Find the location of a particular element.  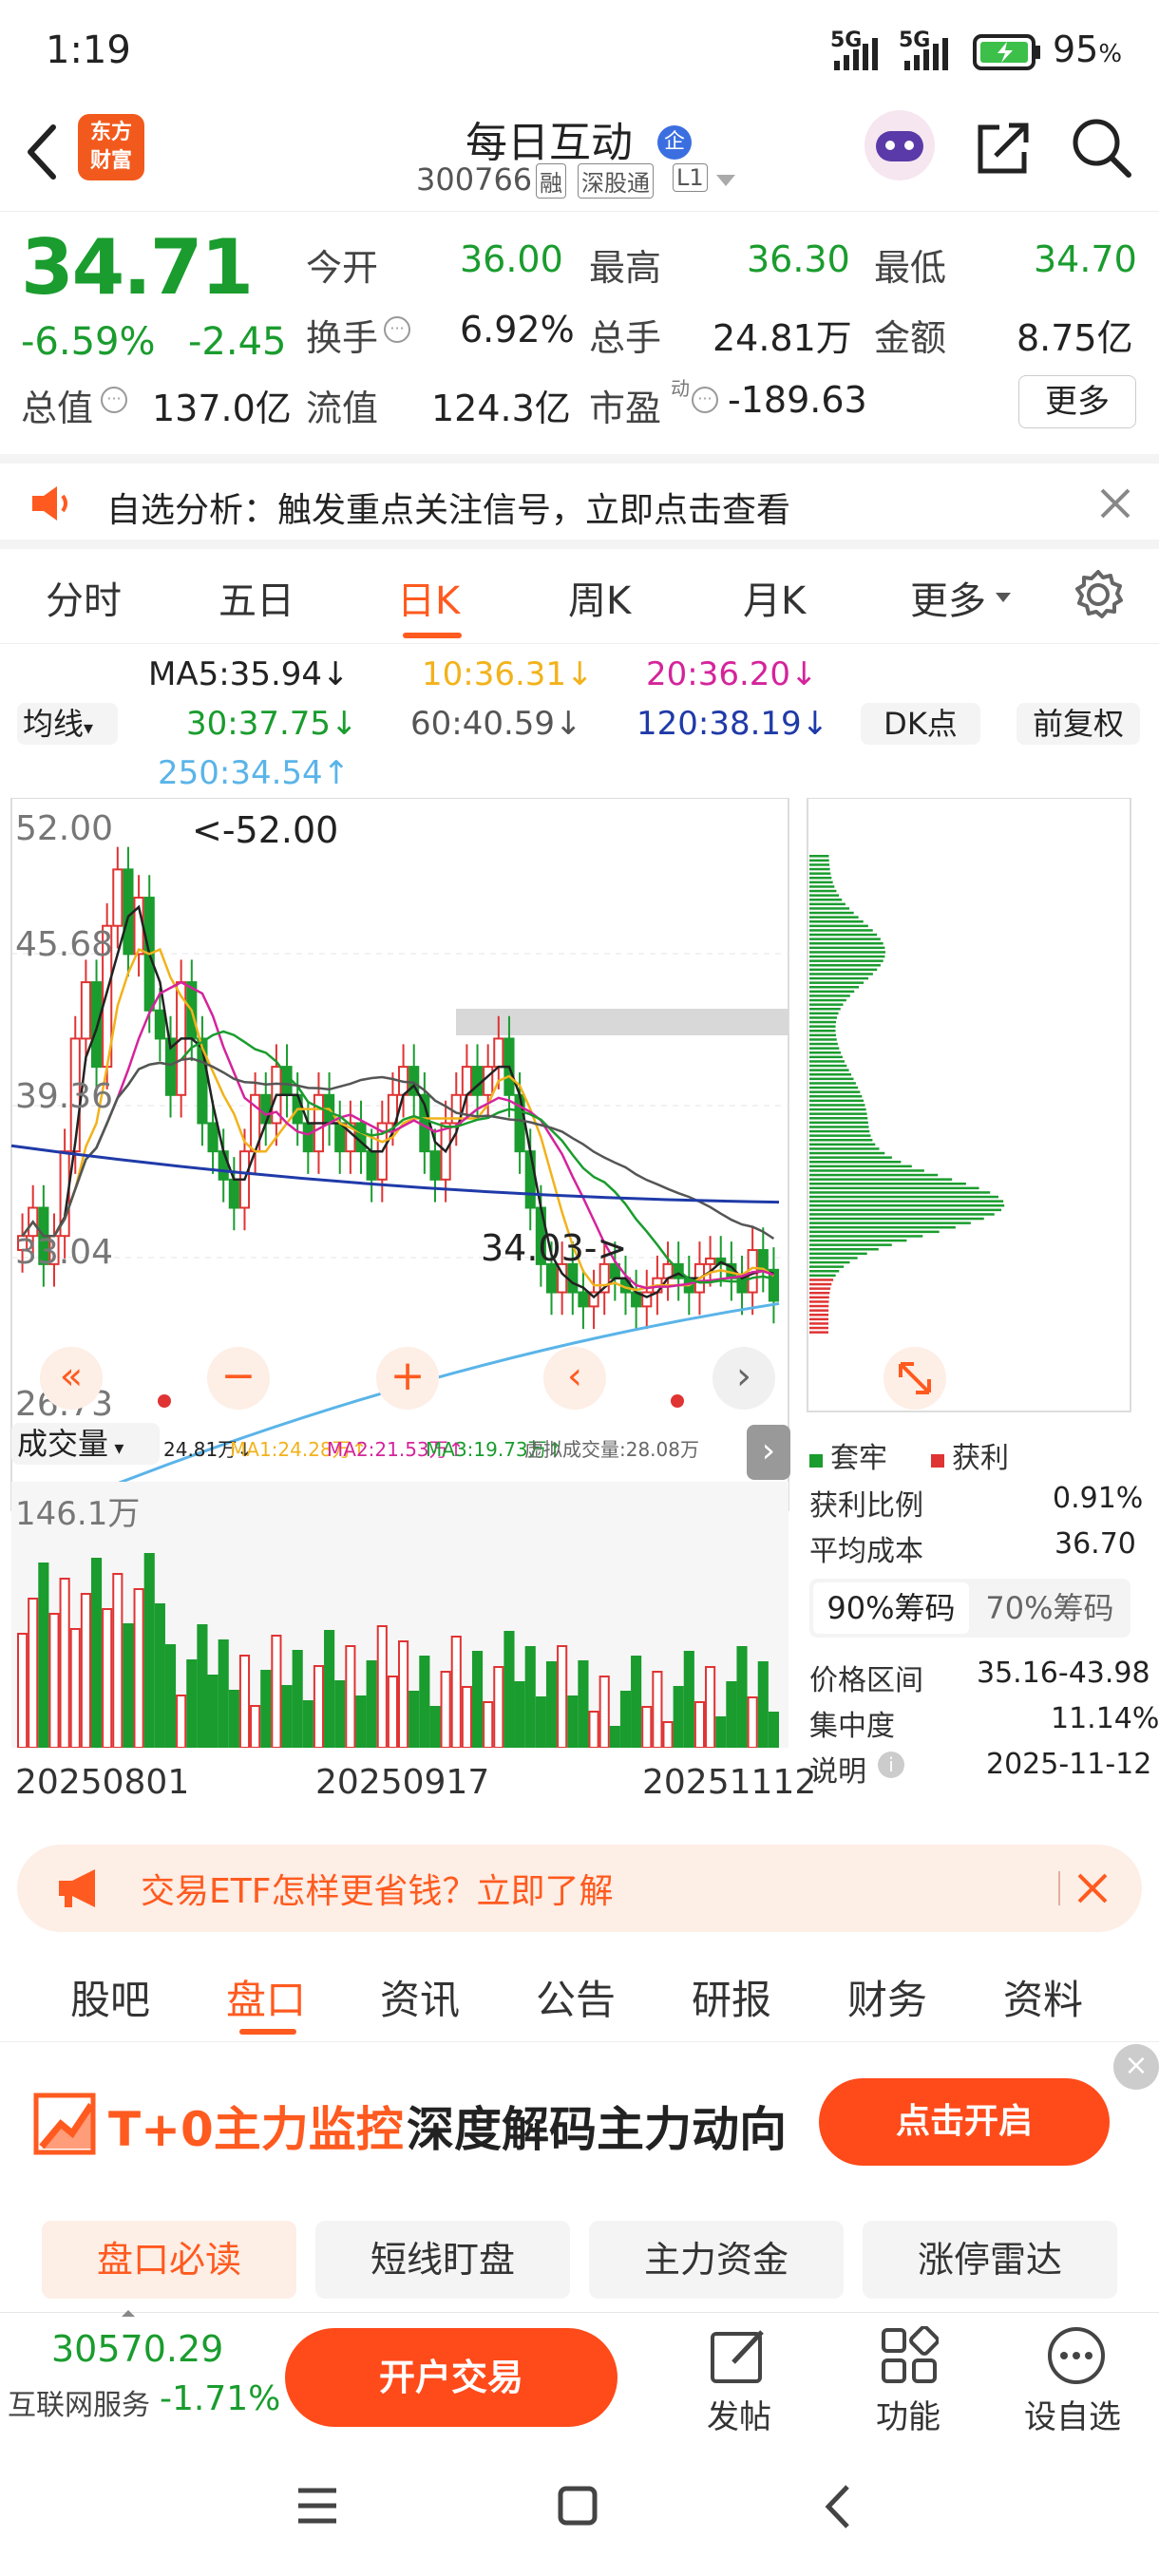

rewind-button: « is located at coordinates (71, 1378).